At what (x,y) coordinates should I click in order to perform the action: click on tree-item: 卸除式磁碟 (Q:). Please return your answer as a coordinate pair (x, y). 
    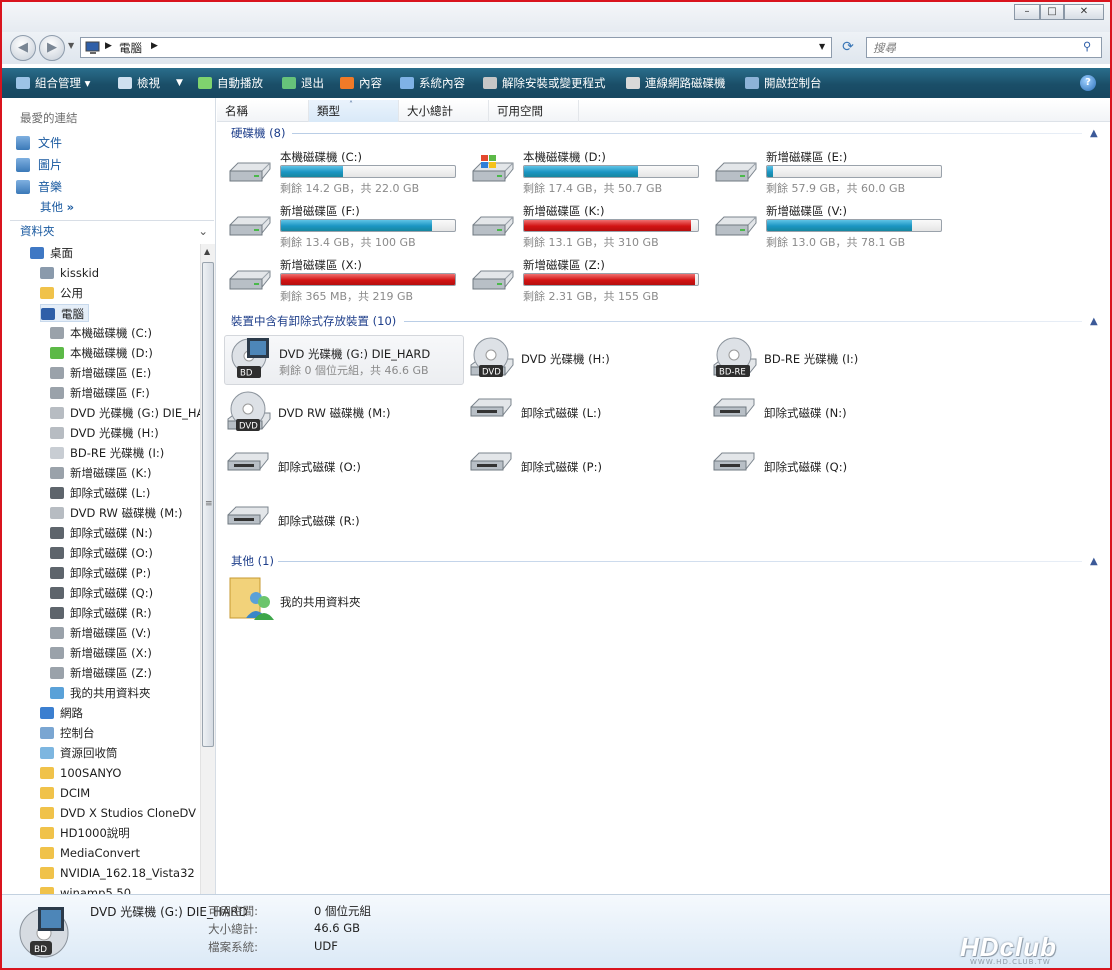
    Looking at the image, I should click on (101, 593).